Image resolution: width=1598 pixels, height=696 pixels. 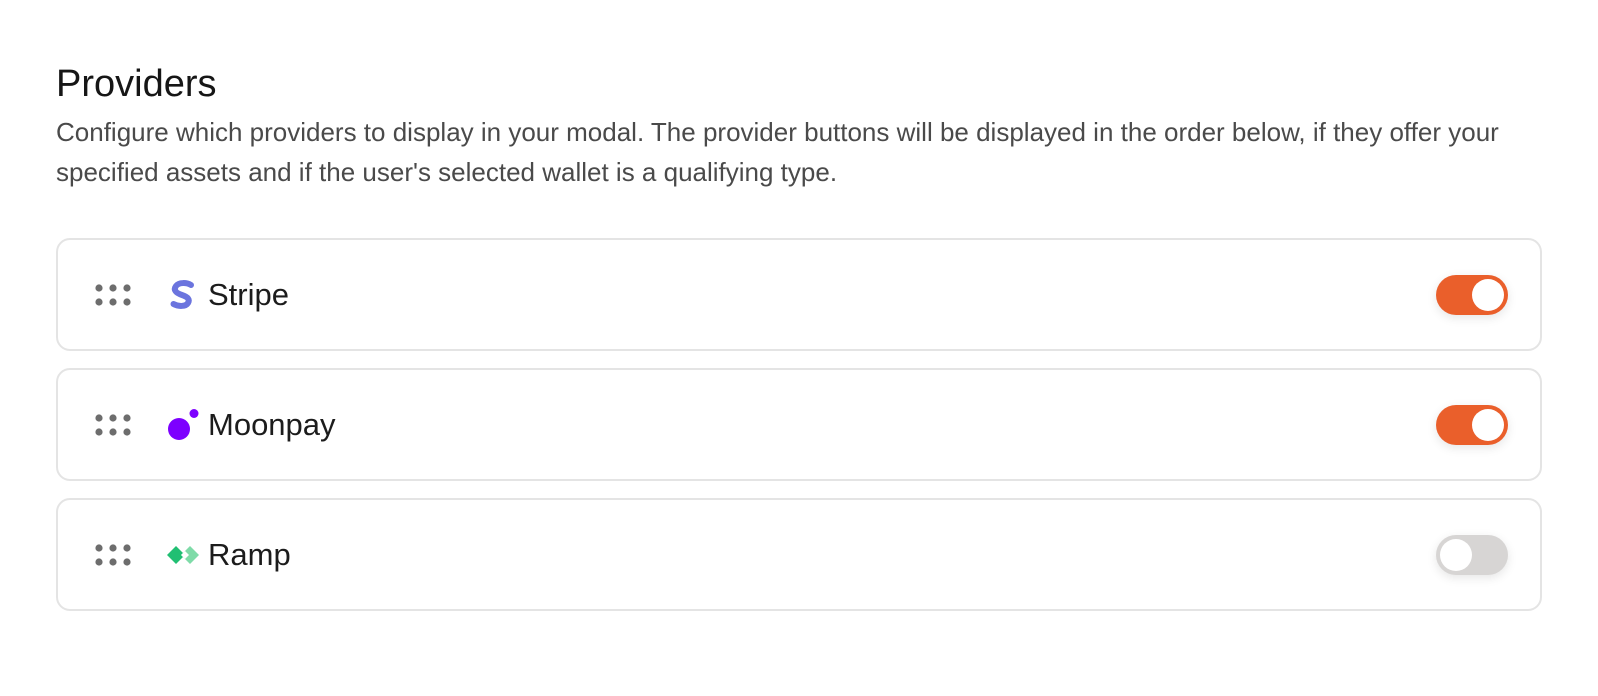 I want to click on provider-name: Moonpay, so click(x=272, y=424).